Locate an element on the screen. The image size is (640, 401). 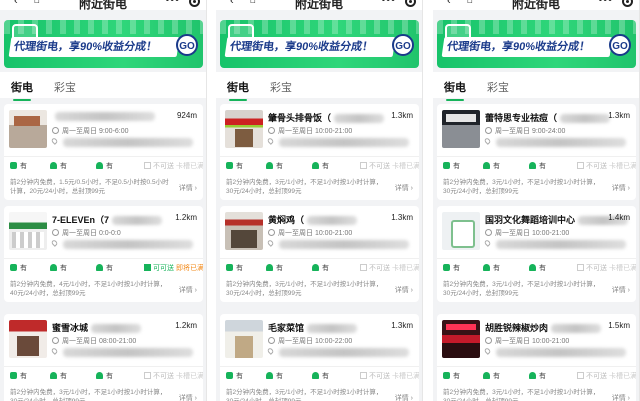
store-hours-row: 周一至周日 0:0-0:0 is located at coordinates (86, 233).